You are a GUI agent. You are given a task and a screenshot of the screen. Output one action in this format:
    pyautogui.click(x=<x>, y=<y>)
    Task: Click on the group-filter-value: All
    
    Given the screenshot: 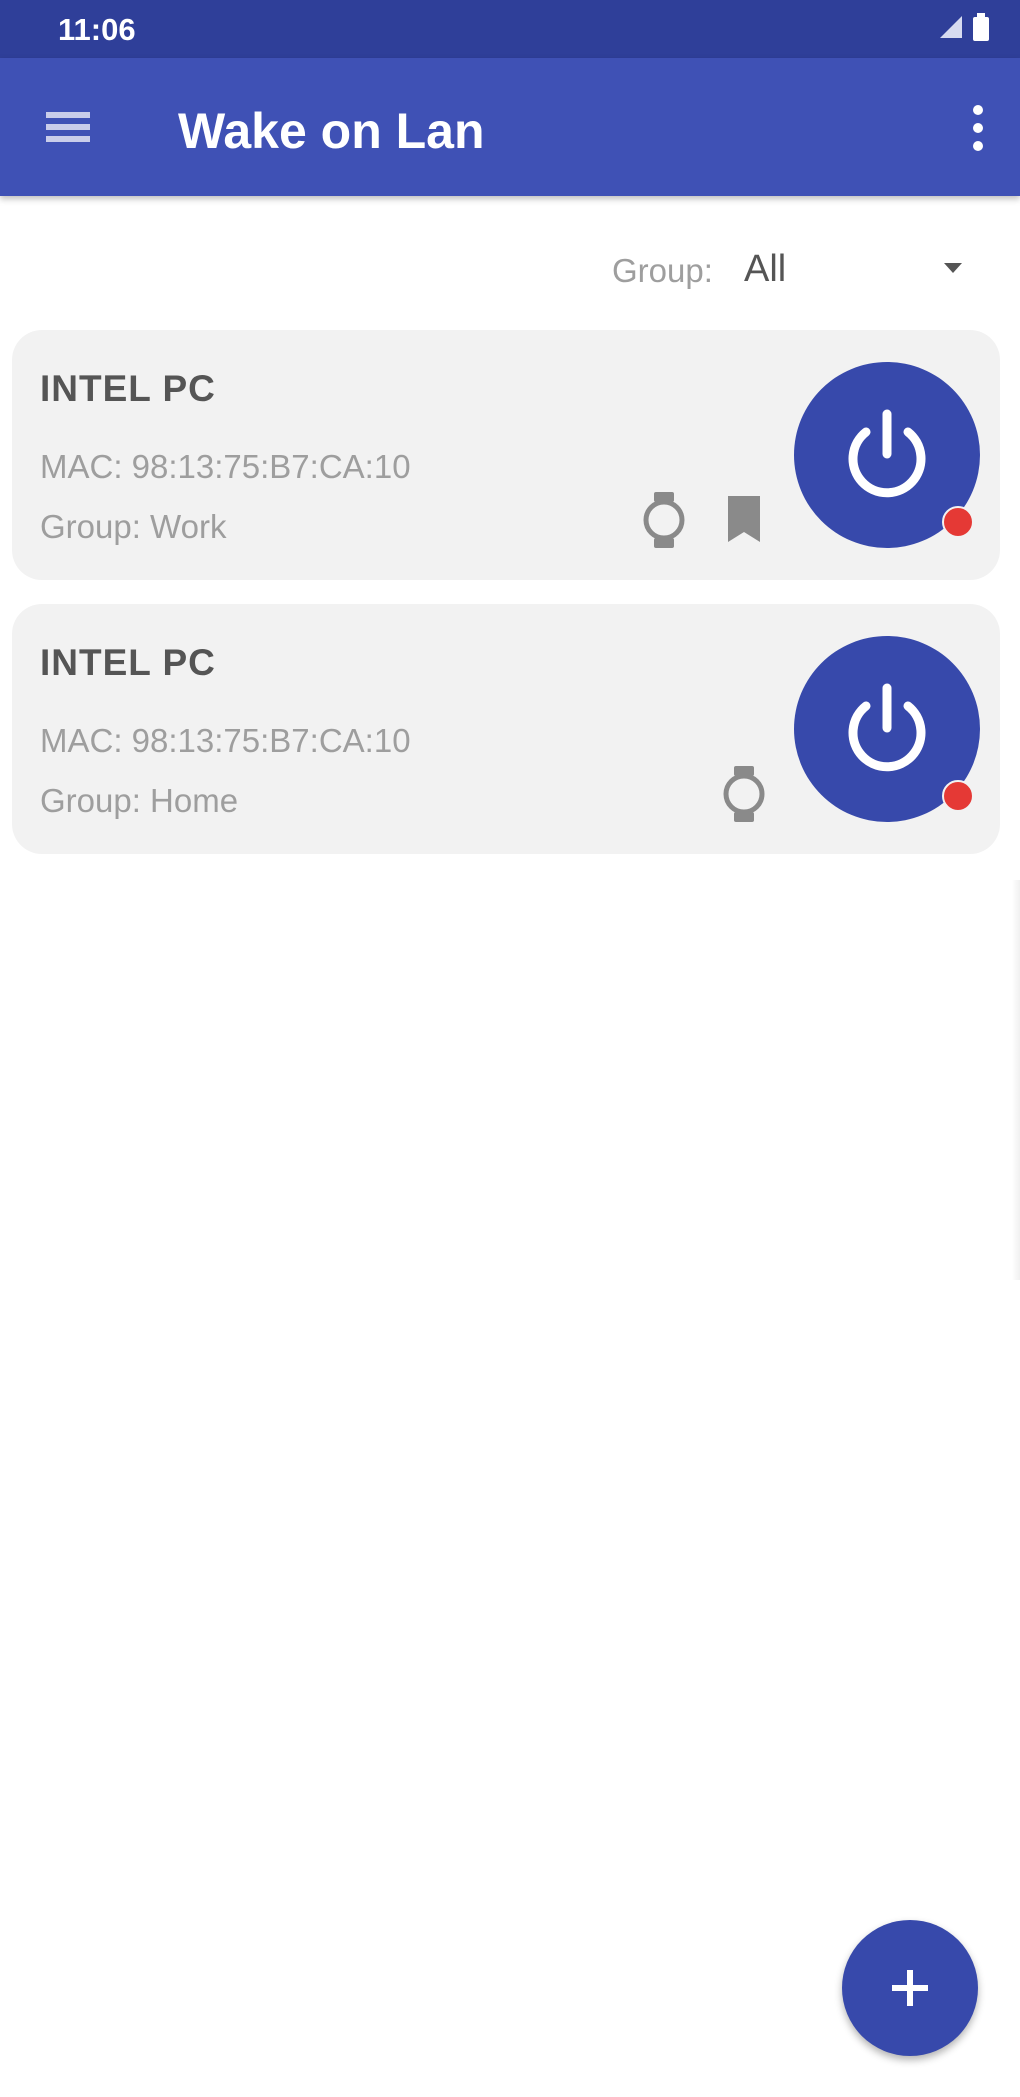 What is the action you would take?
    pyautogui.click(x=765, y=269)
    